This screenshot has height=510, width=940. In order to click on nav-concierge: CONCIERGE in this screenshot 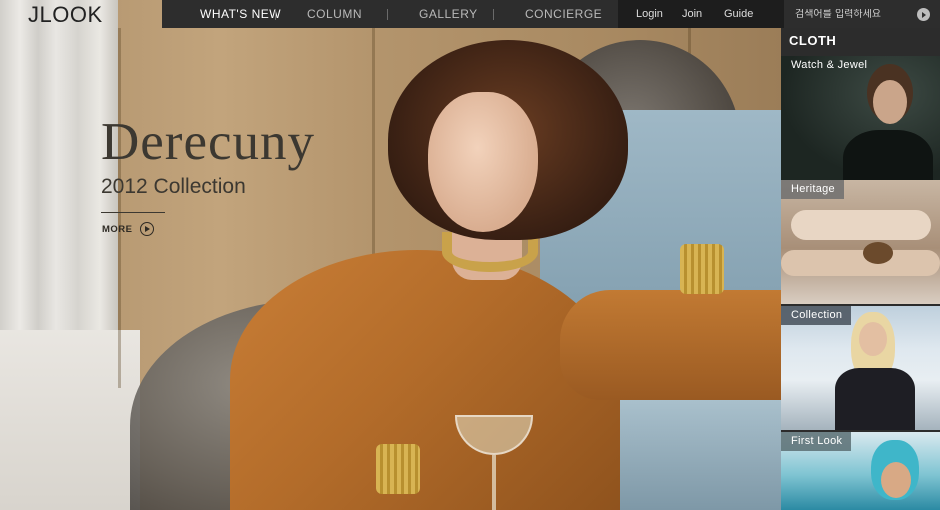, I will do `click(563, 14)`.